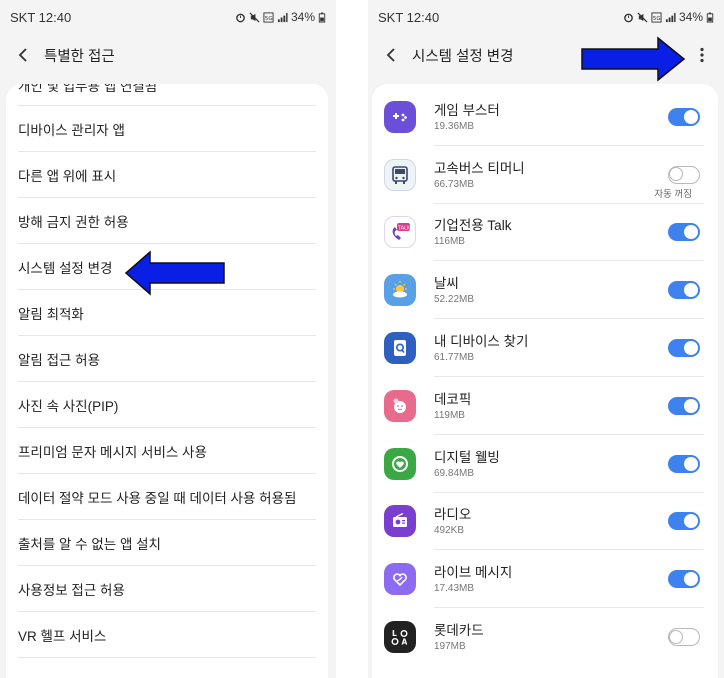 This screenshot has width=724, height=678. What do you see at coordinates (167, 221) in the screenshot?
I see `menu-item: 방해 금지 권한 허용` at bounding box center [167, 221].